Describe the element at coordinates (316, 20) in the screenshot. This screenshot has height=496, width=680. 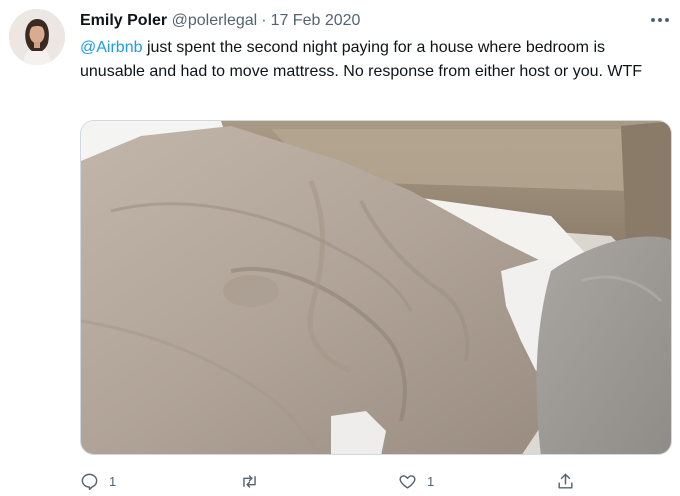
I see `tweet-date: 17 Feb 2020` at that location.